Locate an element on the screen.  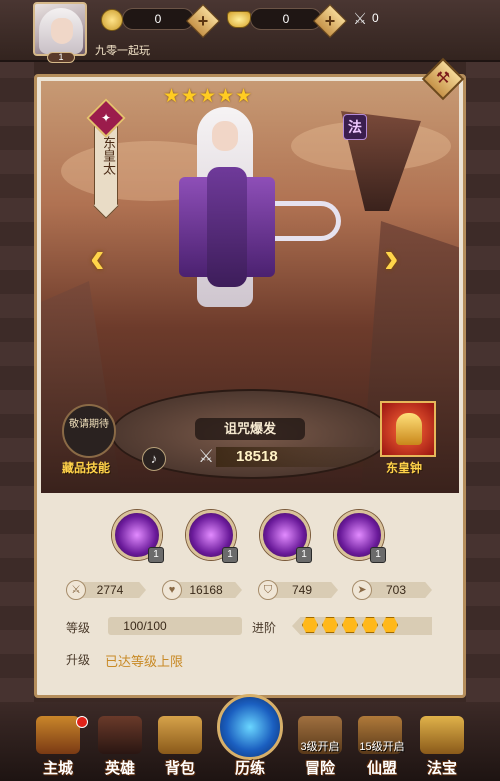
hero-power: ⚔ 18518 is located at coordinates (286, 457).